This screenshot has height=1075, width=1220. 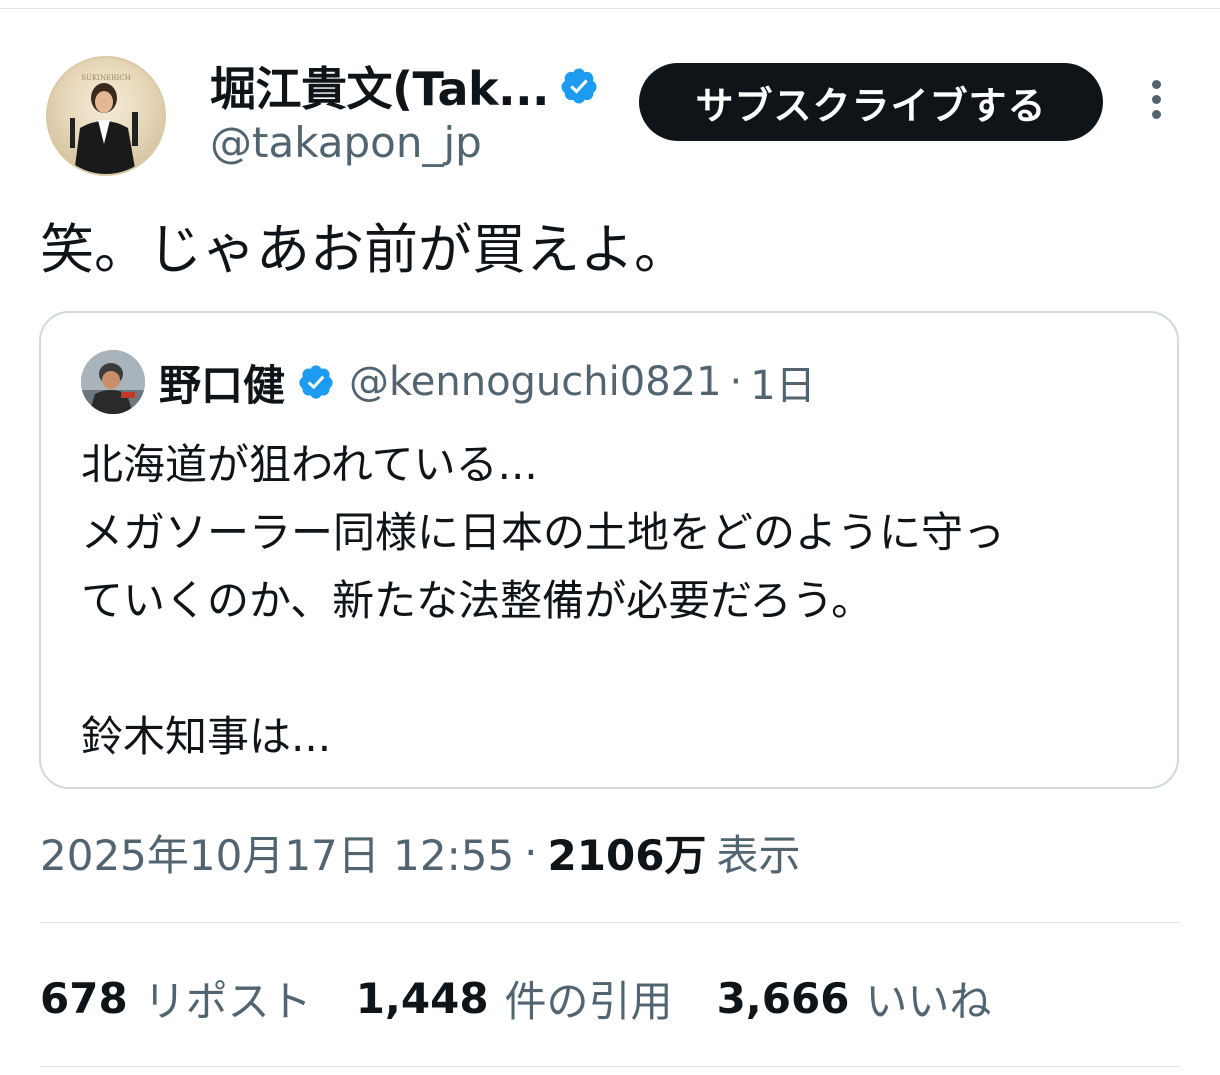 What do you see at coordinates (346, 142) in the screenshot?
I see `author-handle: @takapon_jp` at bounding box center [346, 142].